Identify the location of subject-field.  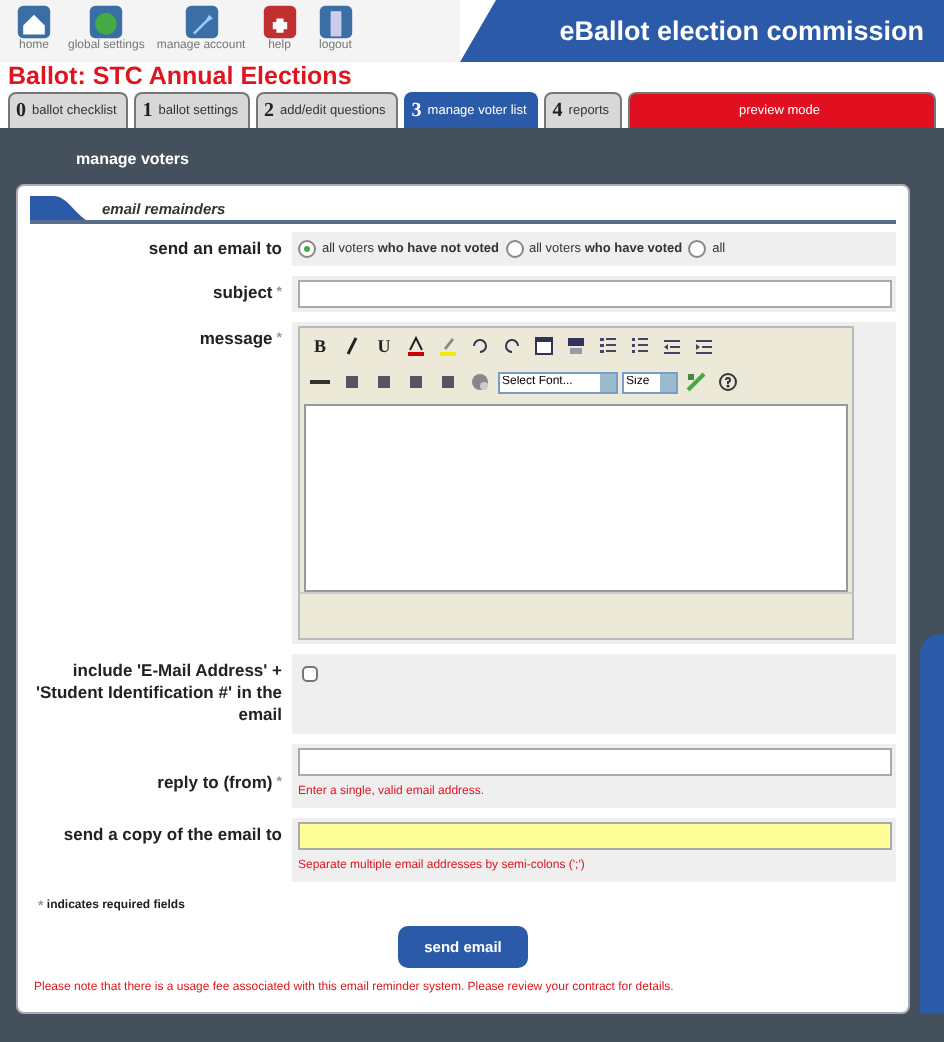
(595, 294).